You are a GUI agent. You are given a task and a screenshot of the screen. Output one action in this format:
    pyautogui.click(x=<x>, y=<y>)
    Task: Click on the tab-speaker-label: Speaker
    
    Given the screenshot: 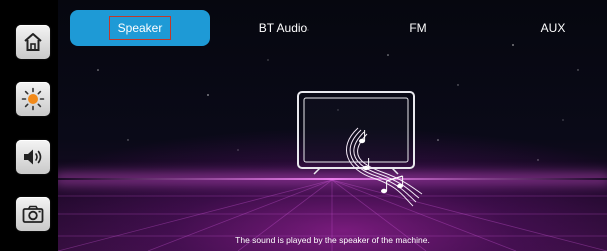 What is the action you would take?
    pyautogui.click(x=140, y=28)
    